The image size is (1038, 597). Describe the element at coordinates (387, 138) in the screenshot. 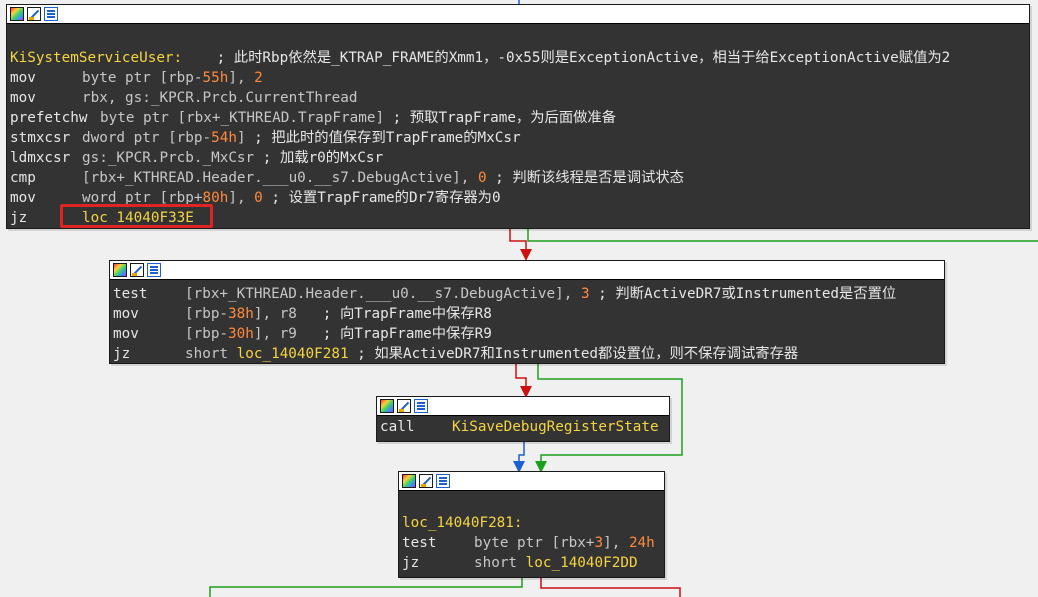

I see `comment: ; 把此时的值保存到TrapFrame的MxCsr` at that location.